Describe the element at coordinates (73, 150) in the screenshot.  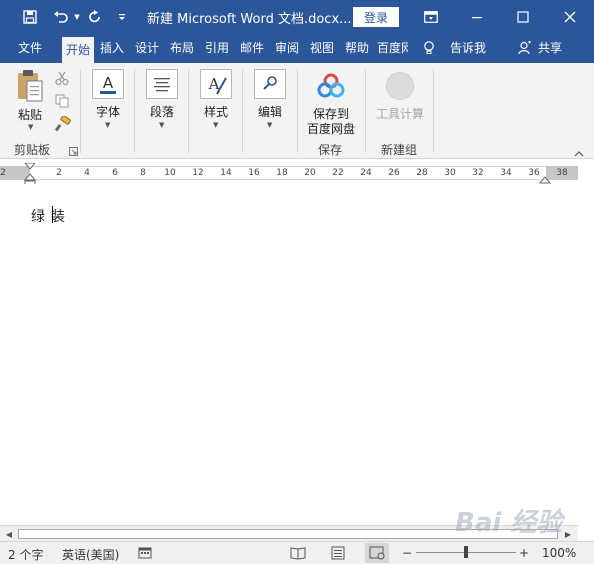
I see `dialog-launcher-icon` at that location.